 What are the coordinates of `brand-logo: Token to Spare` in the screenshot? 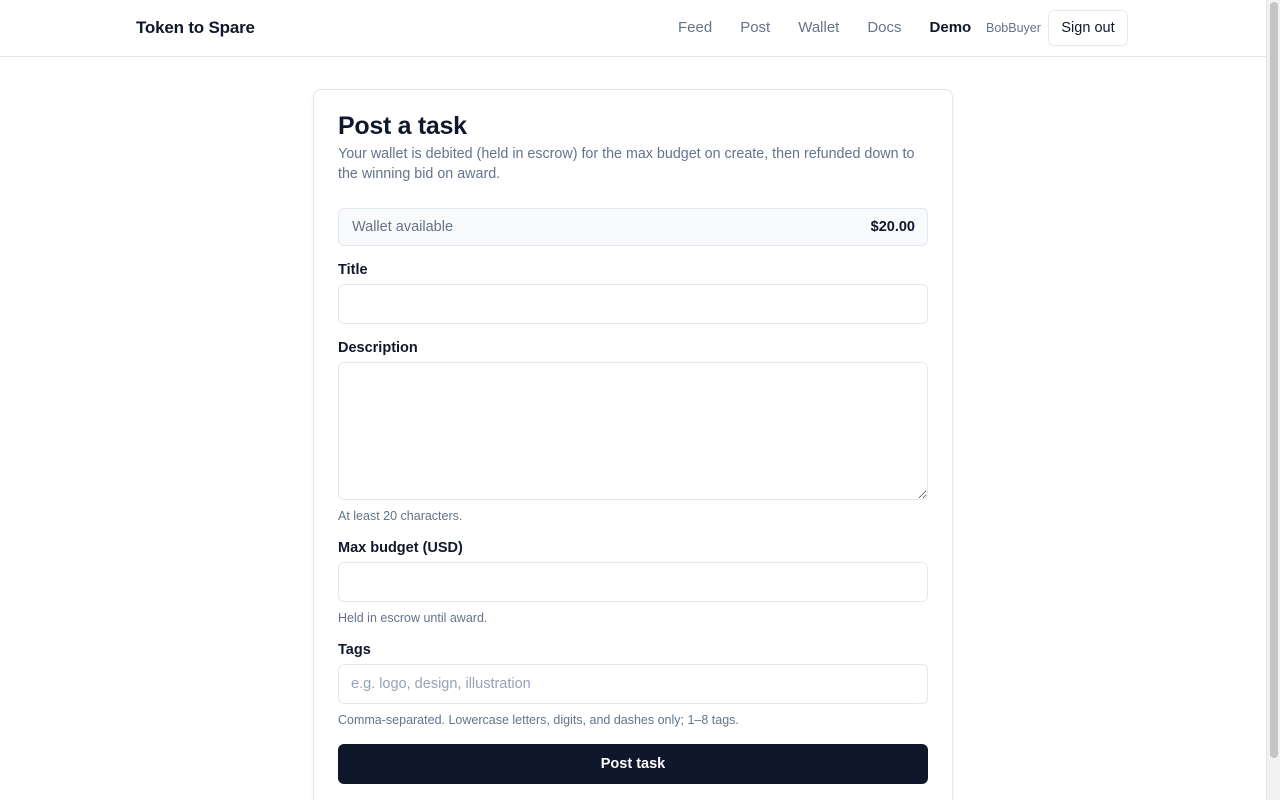 It's located at (195, 28).